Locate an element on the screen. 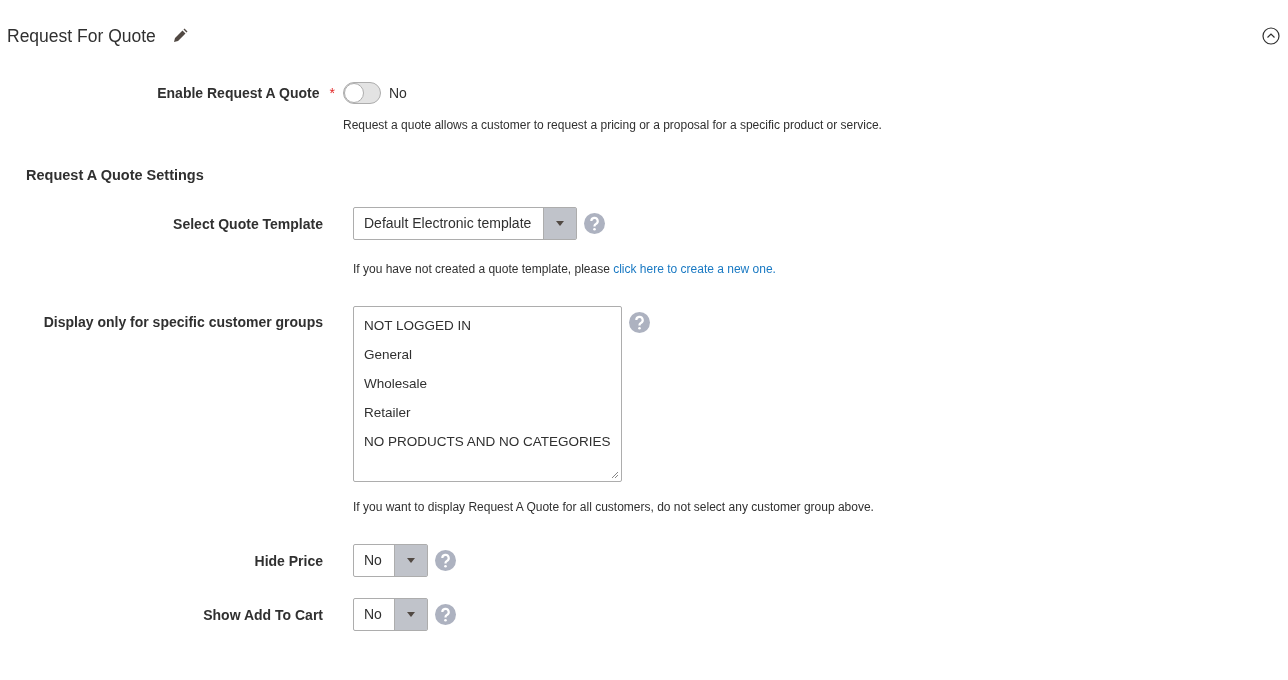  list-option: Wholesale is located at coordinates (487, 383).